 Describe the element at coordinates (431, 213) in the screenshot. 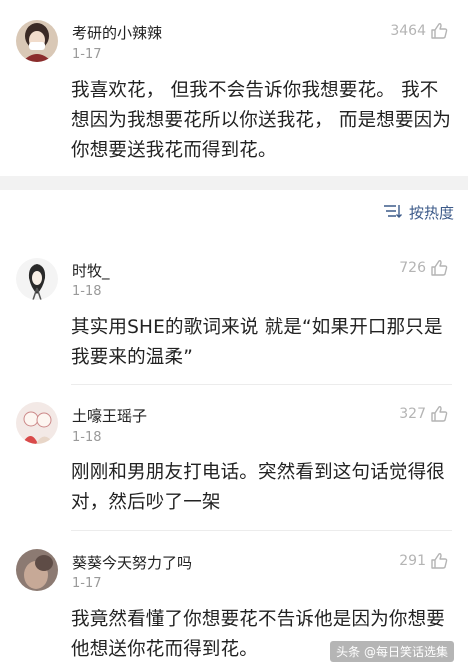

I see `sort-label: 按热度` at that location.